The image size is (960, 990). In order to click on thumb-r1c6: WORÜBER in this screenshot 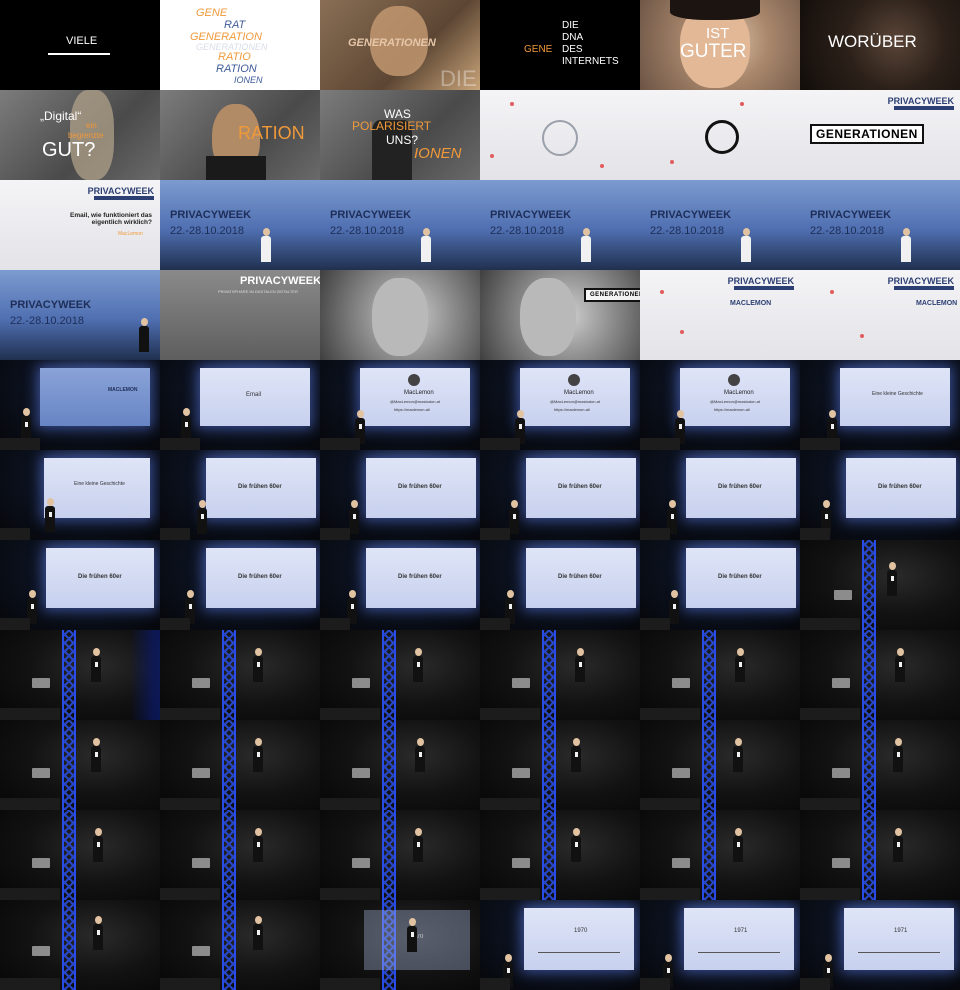, I will do `click(880, 45)`.